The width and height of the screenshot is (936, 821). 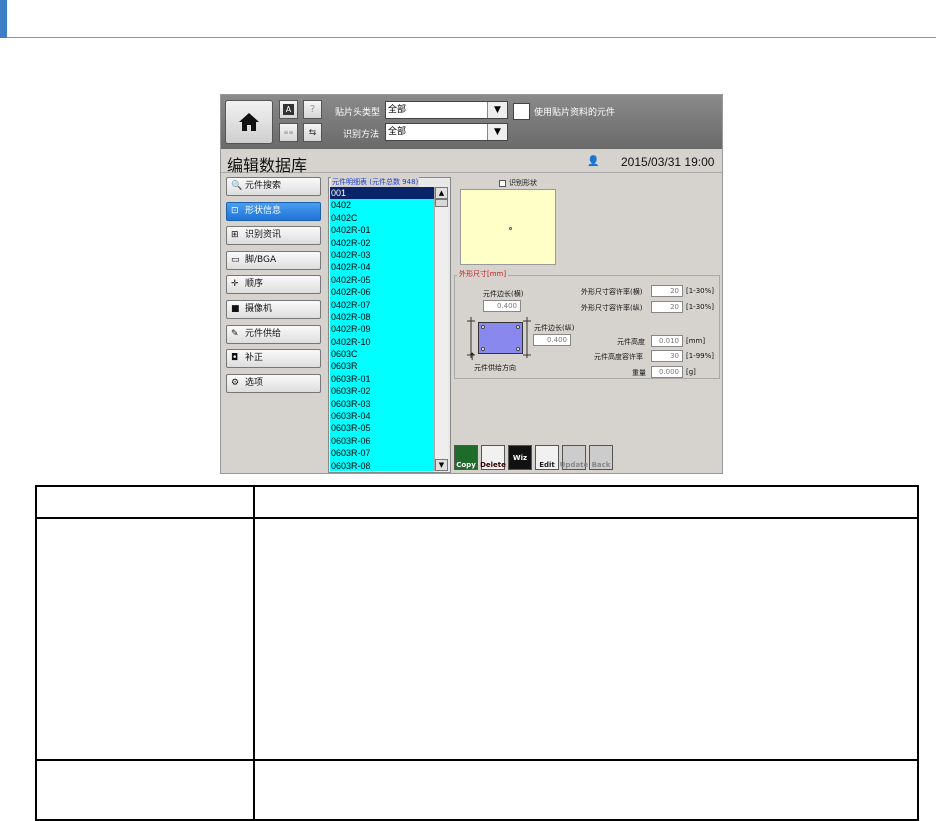 I want to click on list-item: 0603R, so click(x=382, y=366).